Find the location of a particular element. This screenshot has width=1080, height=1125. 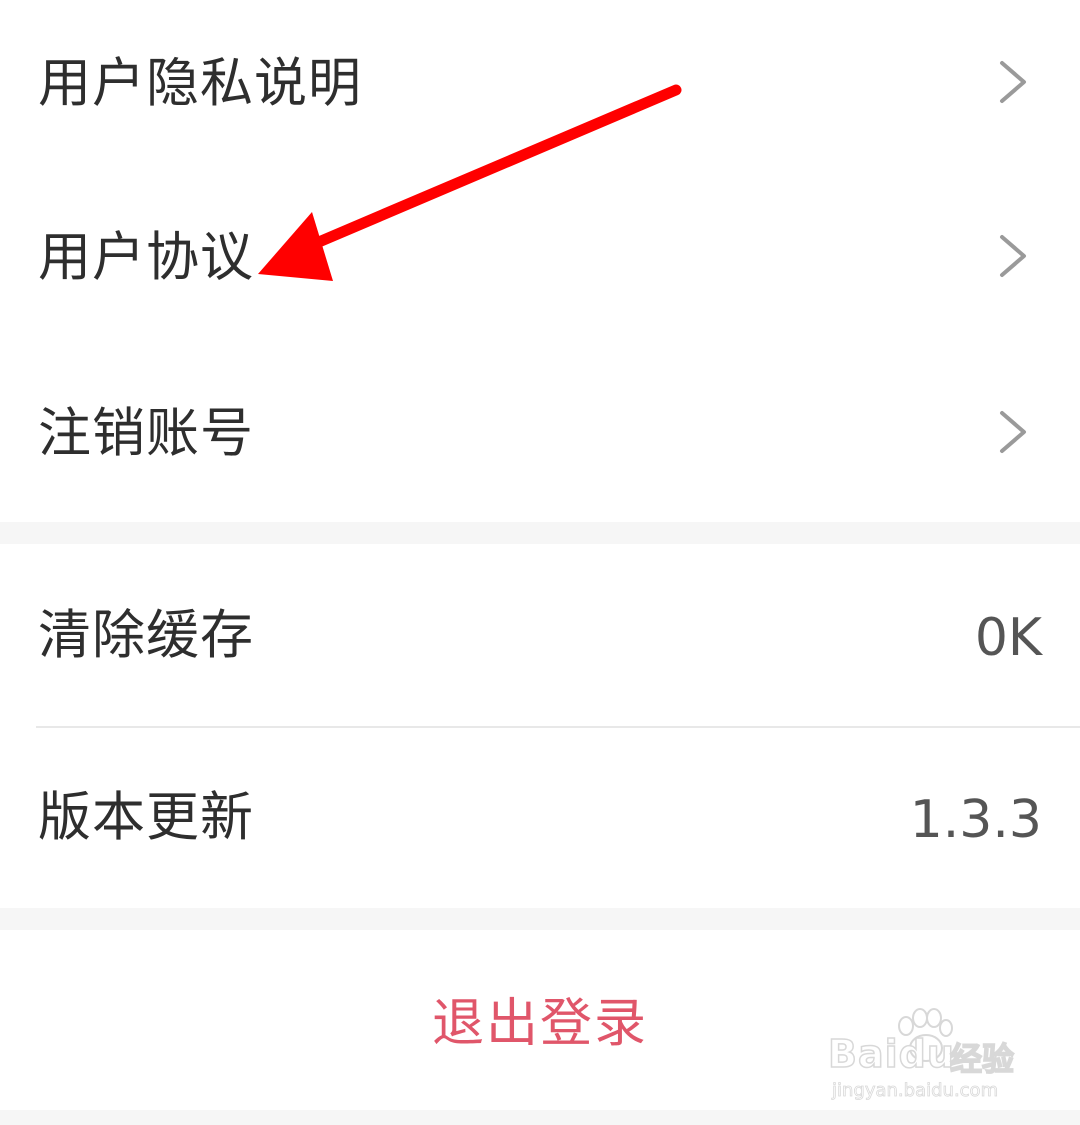

row-clear-cache-label: 清除缓存 is located at coordinates (146, 635).